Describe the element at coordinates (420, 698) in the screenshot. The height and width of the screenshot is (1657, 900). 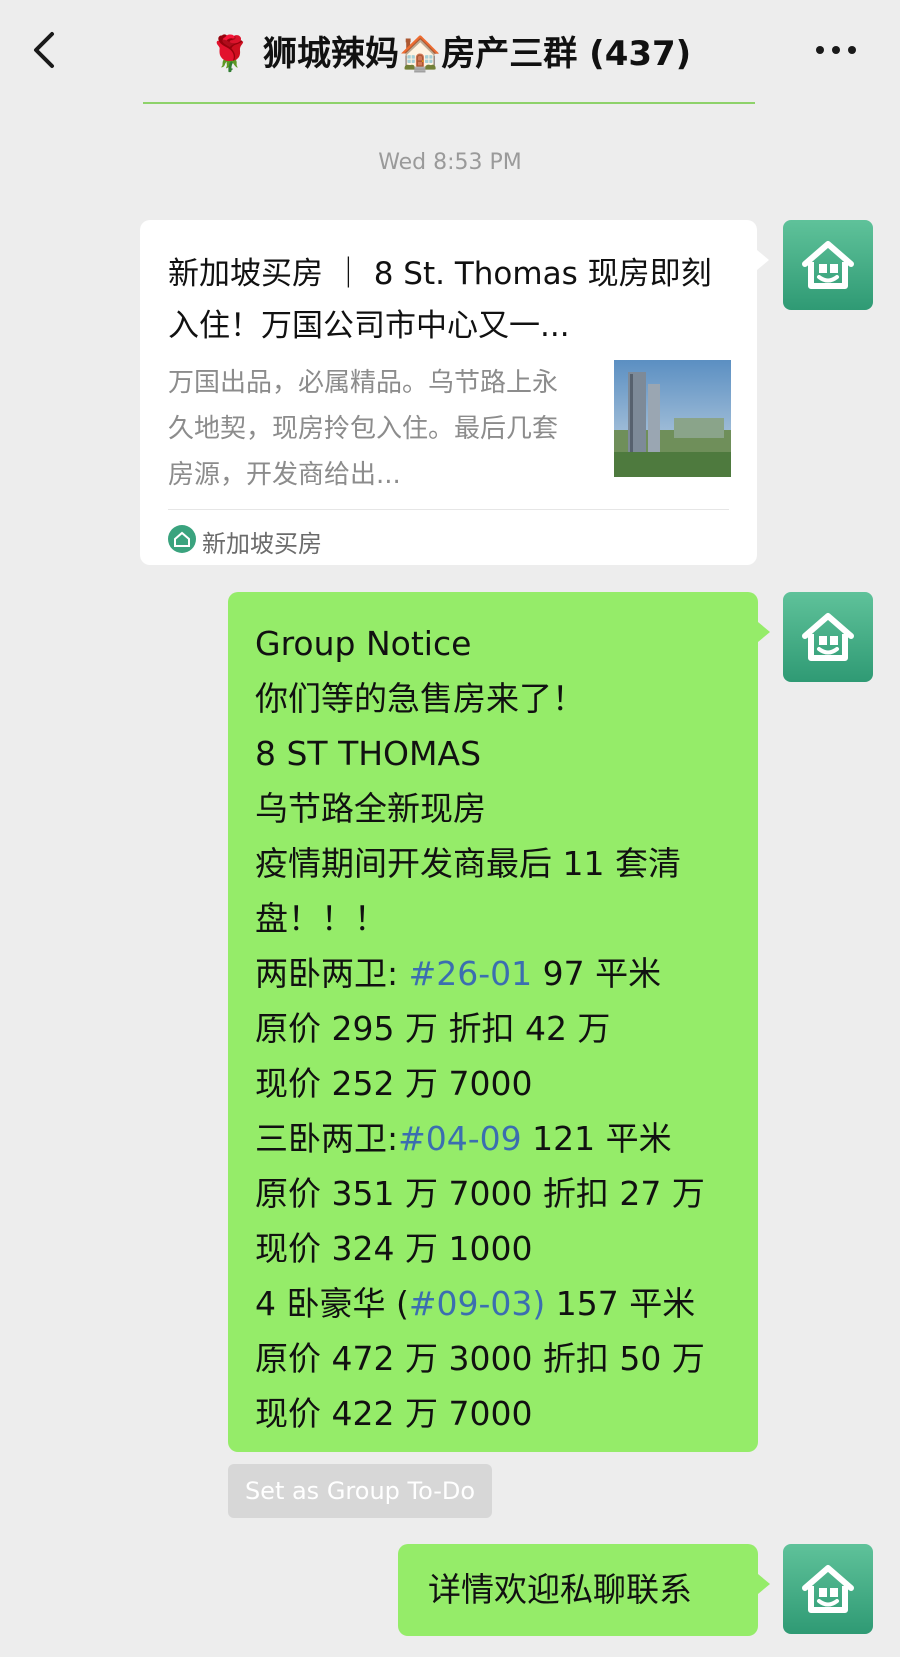
I see `notice-text: 你们等的急售房来了！` at that location.